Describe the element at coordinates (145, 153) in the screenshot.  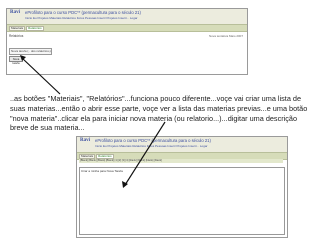
I see `arrow-bottom` at that location.